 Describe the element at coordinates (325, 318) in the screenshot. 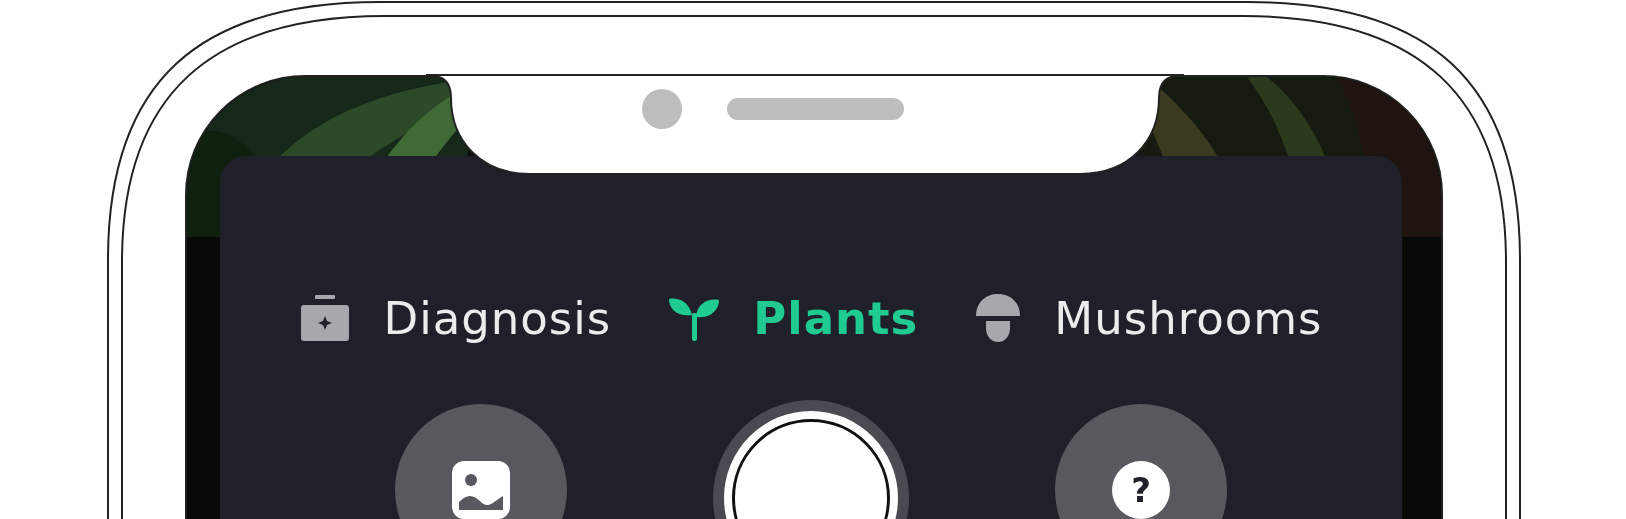

I see `medical-case-icon` at that location.